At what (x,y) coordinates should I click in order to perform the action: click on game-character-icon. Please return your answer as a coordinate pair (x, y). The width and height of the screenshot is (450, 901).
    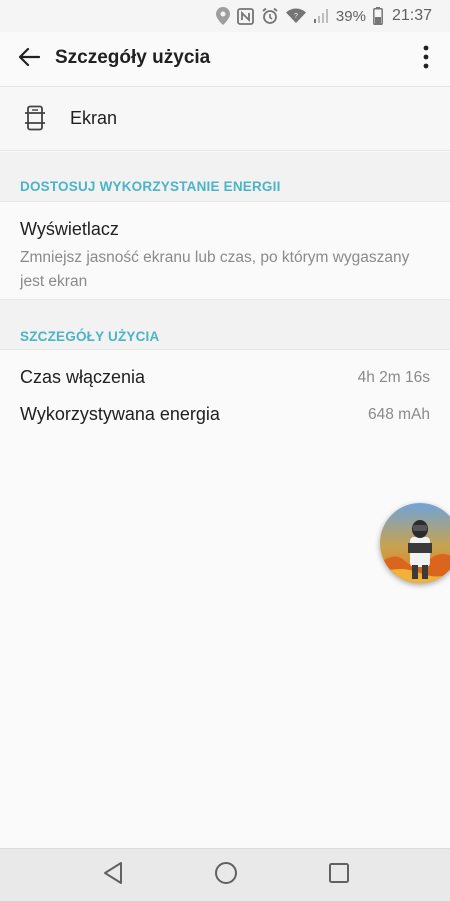
    Looking at the image, I should click on (415, 543).